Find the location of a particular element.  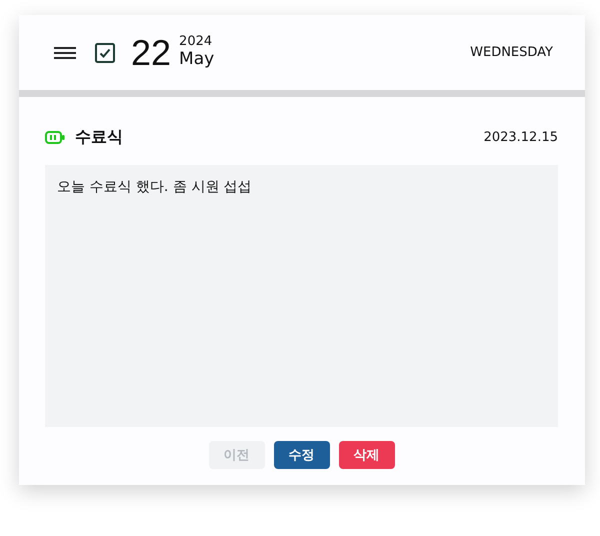

menu-icon is located at coordinates (65, 52).